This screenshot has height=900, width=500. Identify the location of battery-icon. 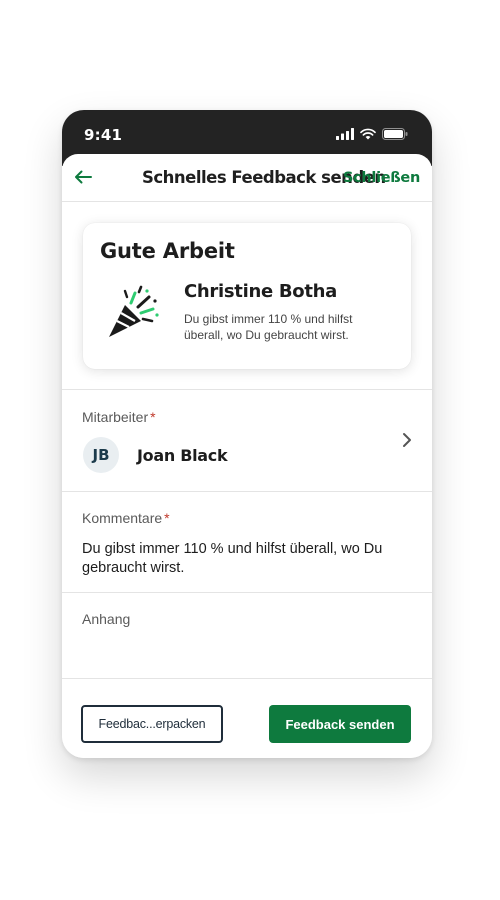
(395, 134).